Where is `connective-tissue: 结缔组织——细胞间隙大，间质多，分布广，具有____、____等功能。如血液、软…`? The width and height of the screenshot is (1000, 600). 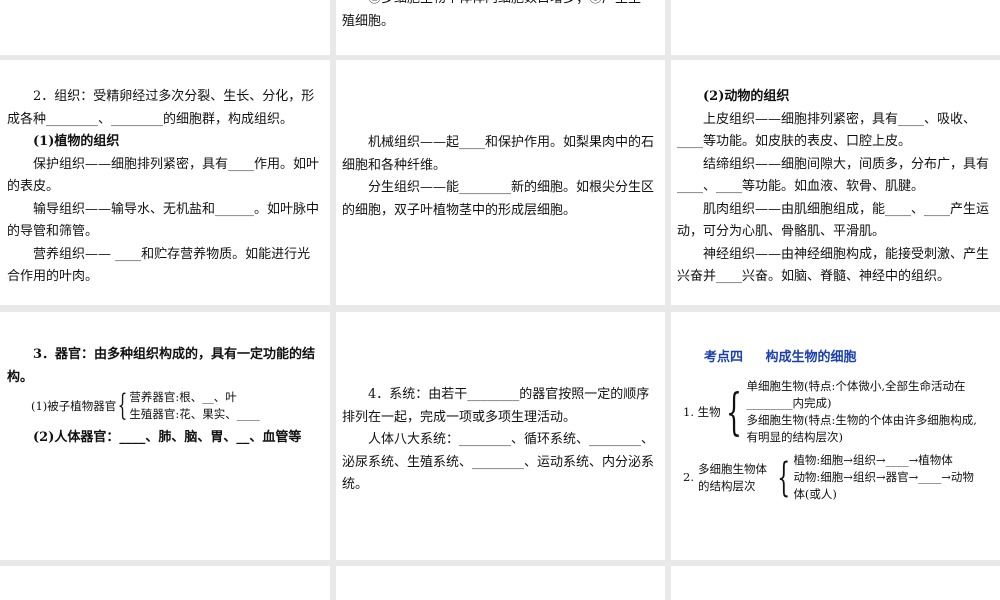 connective-tissue: 结缔组织——细胞间隙大，间质多，分布广，具有____、____等功能。如血液、软… is located at coordinates (833, 175).